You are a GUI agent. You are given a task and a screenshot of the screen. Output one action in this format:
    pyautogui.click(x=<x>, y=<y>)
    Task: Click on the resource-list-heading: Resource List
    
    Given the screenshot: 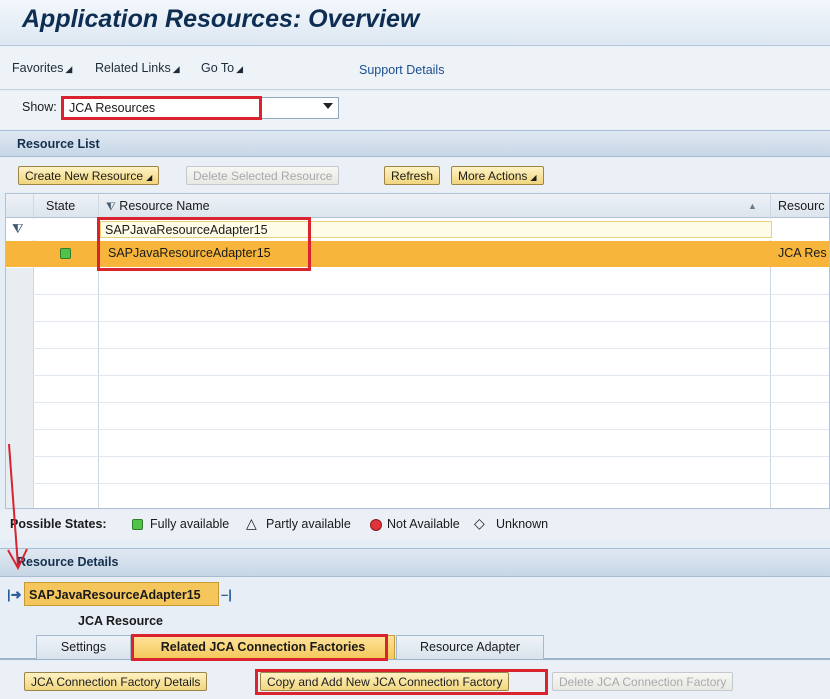 What is the action you would take?
    pyautogui.click(x=415, y=143)
    